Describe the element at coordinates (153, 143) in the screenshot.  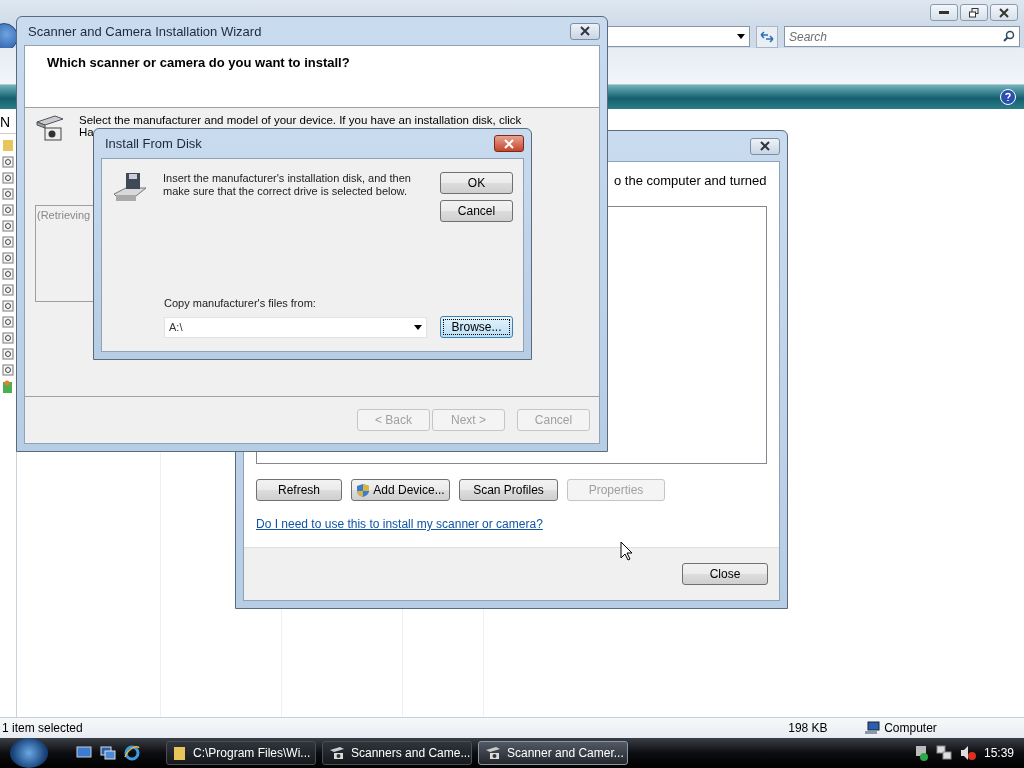
I see `dialog-title: Install From Disk` at that location.